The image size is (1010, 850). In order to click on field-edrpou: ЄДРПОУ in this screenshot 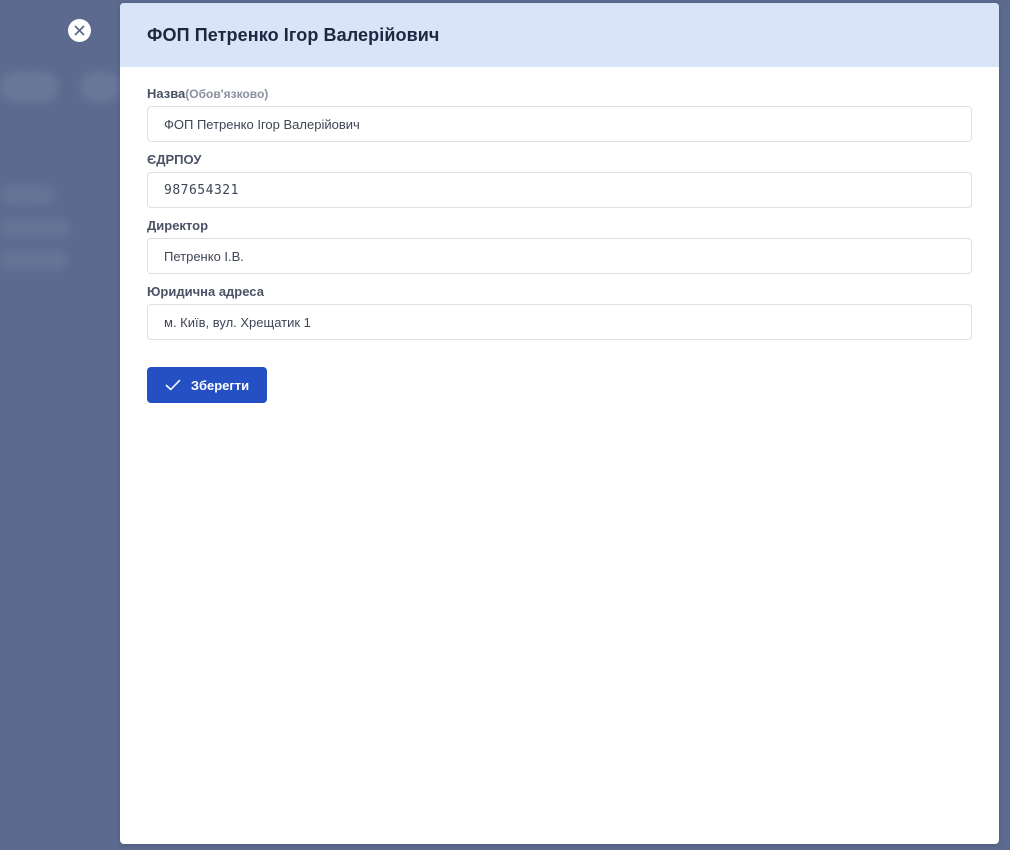, I will do `click(559, 179)`.